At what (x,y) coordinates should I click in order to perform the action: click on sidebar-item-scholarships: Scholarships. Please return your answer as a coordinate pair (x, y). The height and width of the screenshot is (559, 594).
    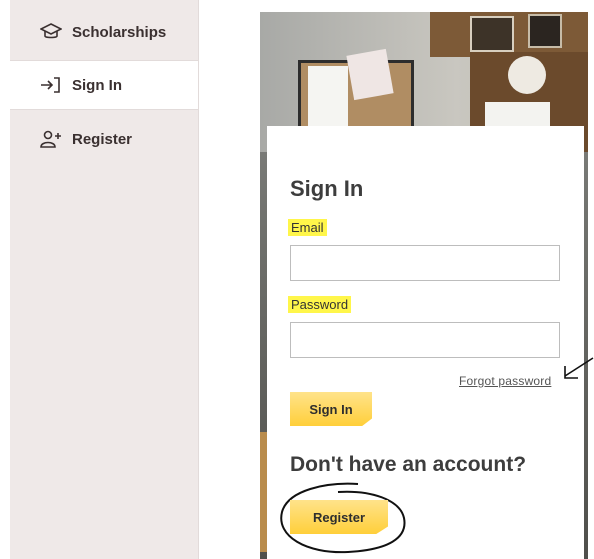
    Looking at the image, I should click on (104, 32).